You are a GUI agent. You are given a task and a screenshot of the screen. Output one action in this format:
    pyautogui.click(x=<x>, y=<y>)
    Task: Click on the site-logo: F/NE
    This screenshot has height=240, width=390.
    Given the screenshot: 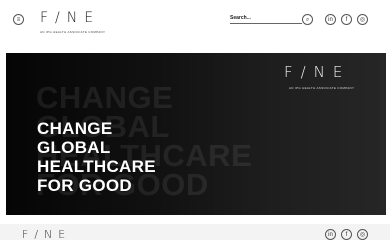 What is the action you would take?
    pyautogui.click(x=70, y=18)
    